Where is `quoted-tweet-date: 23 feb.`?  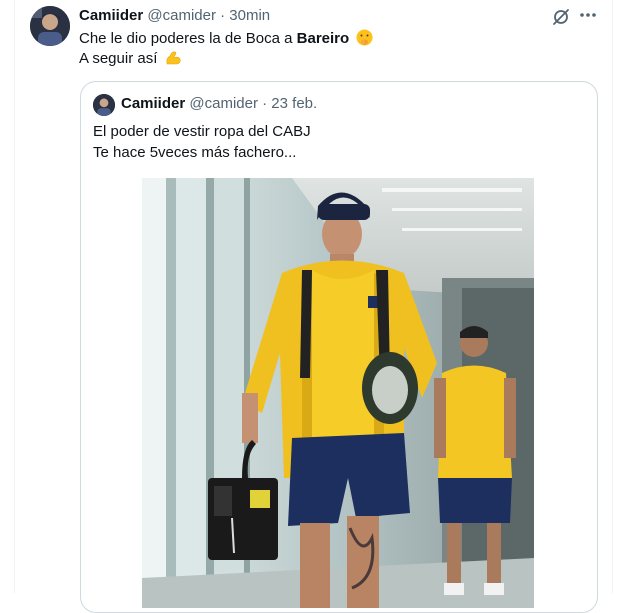 quoted-tweet-date: 23 feb. is located at coordinates (294, 103).